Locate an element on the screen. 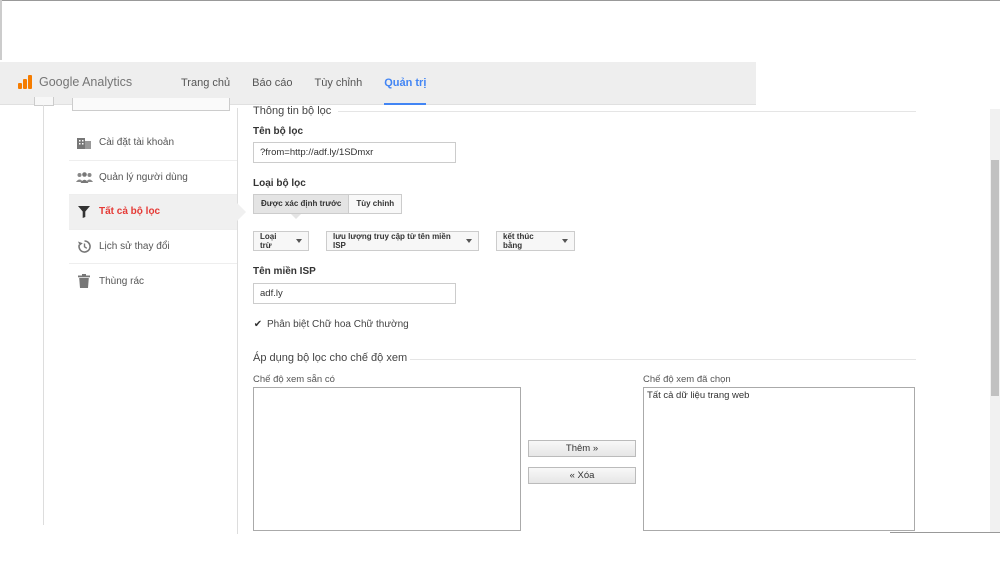 Image resolution: width=1000 pixels, height=562 pixels. isp-domain-label: Tên miền ISP is located at coordinates (284, 271).